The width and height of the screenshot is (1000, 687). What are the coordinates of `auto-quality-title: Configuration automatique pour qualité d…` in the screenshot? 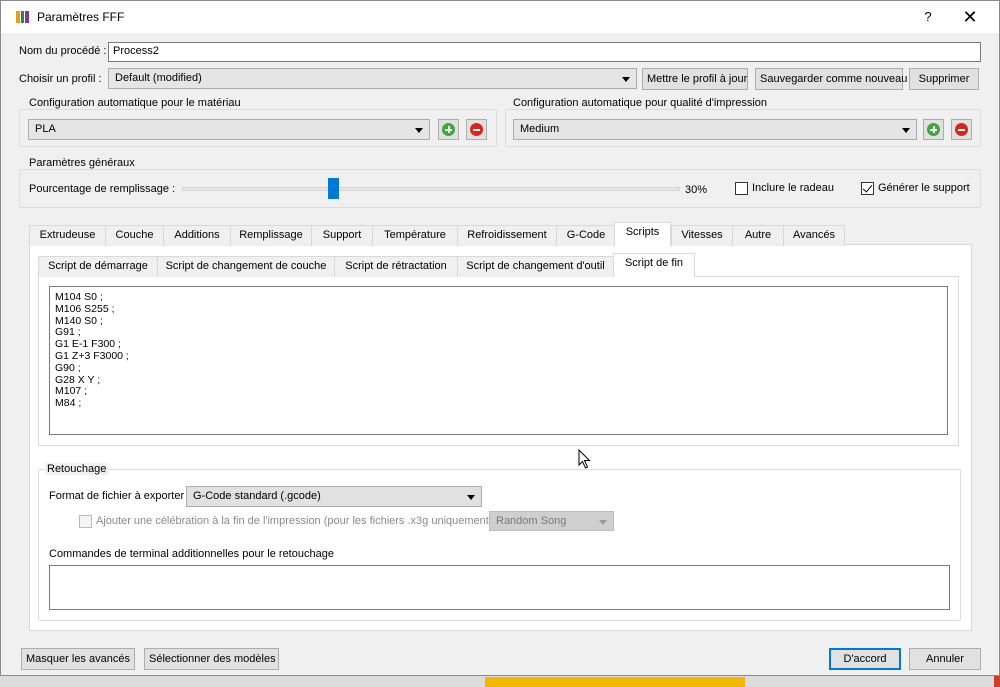 It's located at (640, 103).